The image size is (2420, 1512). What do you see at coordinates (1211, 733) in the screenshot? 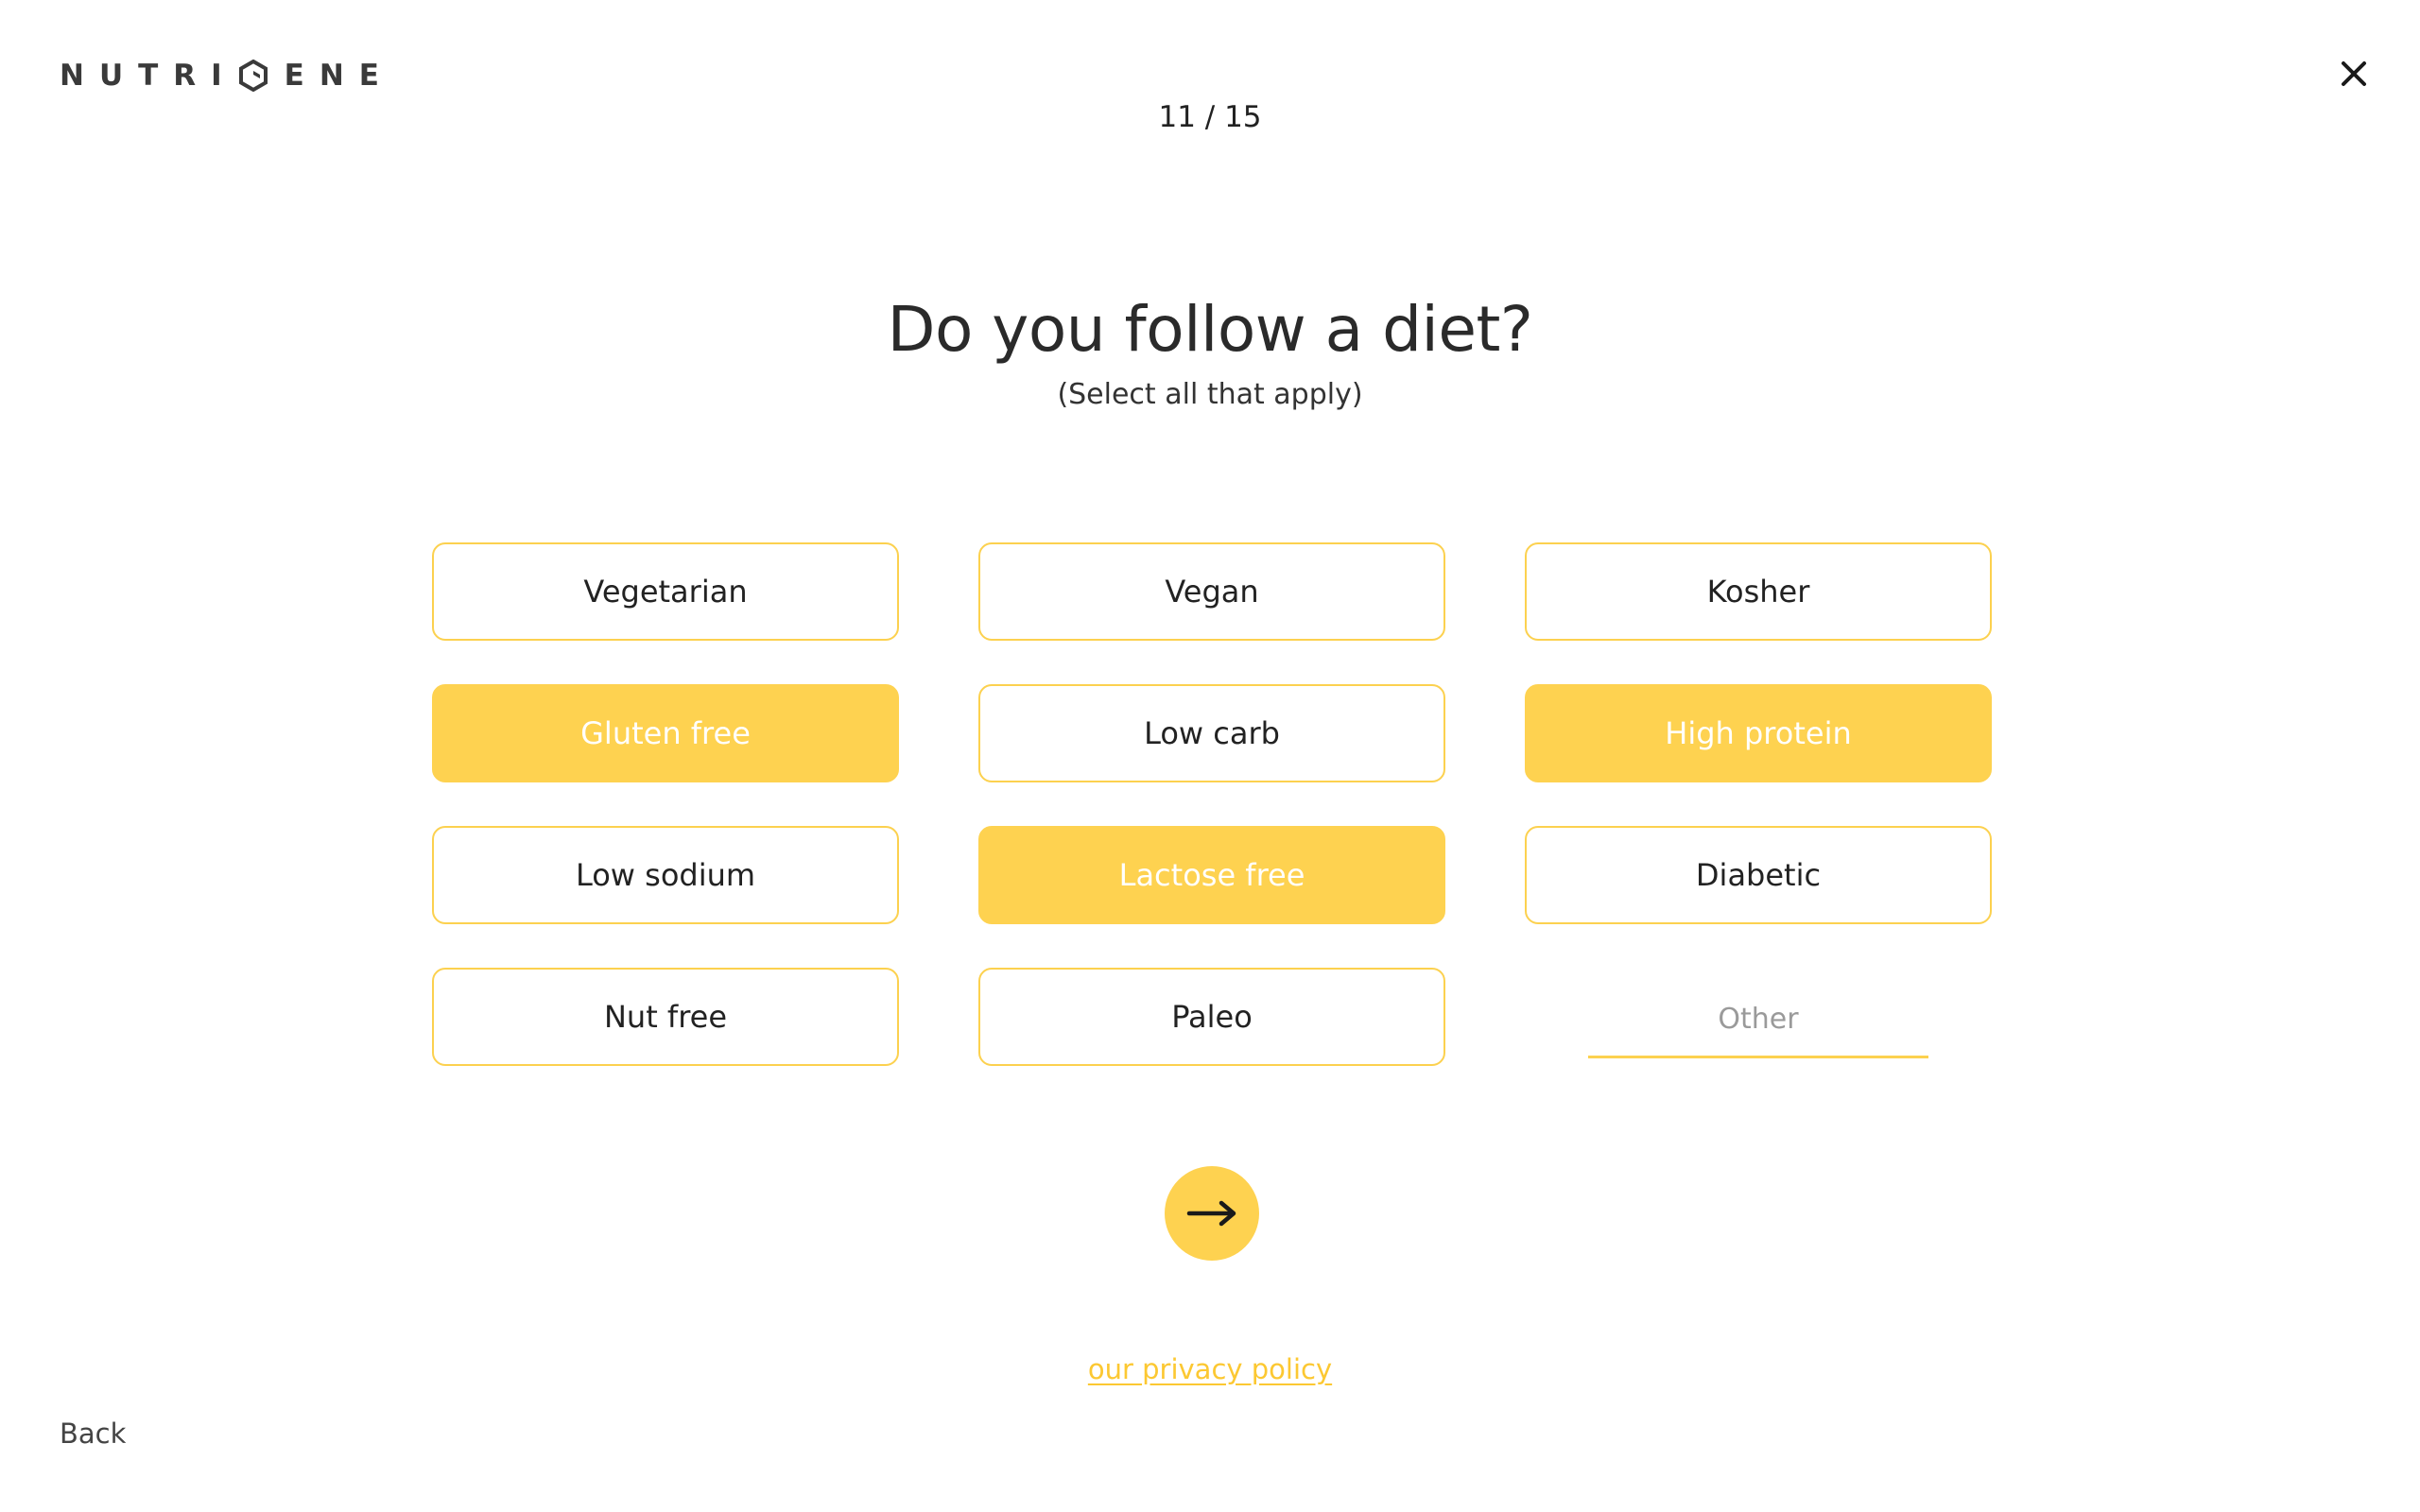
I see `option-low-carb: Low carb` at bounding box center [1211, 733].